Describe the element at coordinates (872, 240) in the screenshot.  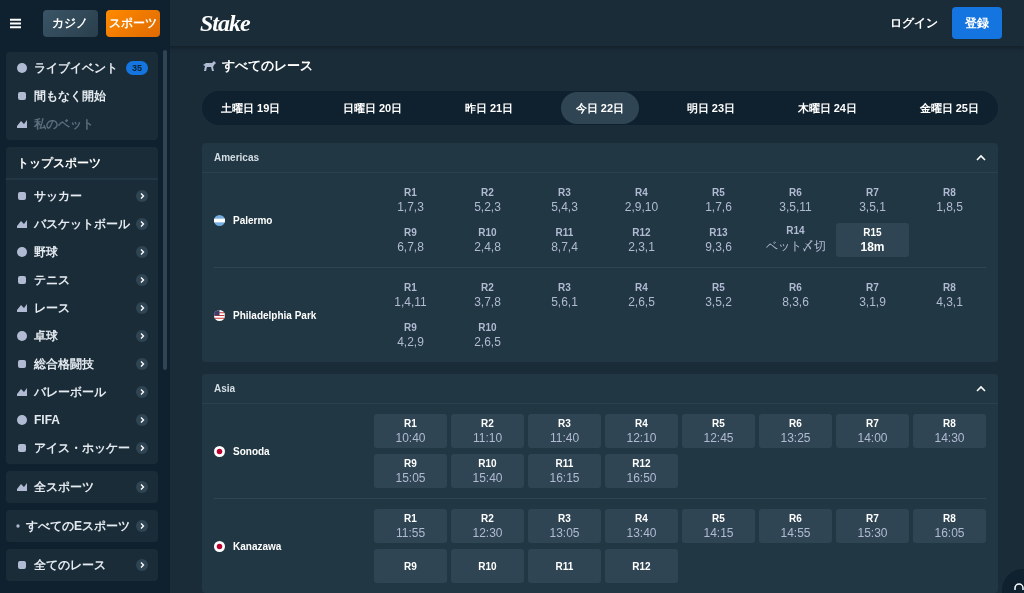
I see `race-button: R15 18m` at that location.